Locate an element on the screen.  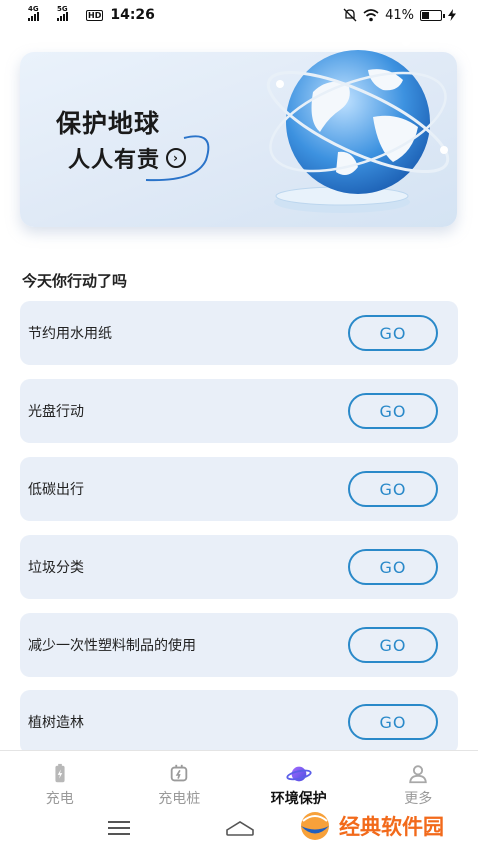
status-right: 41% is located at coordinates (399, 15).